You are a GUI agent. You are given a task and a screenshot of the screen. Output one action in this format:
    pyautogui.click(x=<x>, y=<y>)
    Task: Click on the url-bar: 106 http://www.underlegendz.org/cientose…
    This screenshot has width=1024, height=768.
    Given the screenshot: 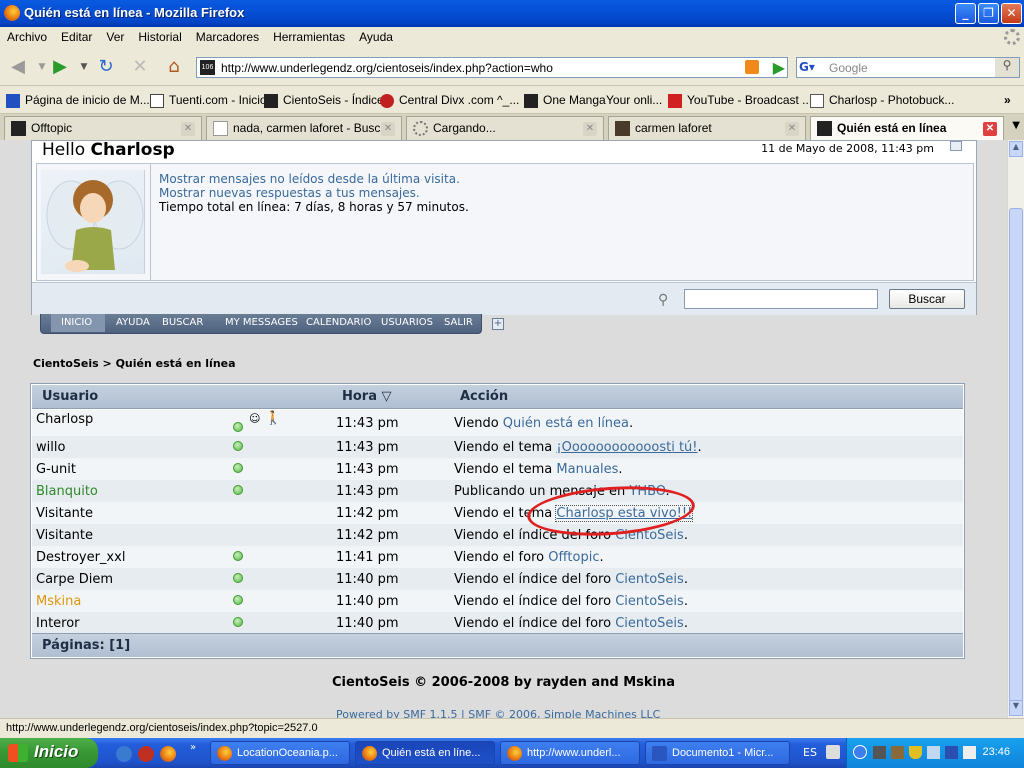 What is the action you would take?
    pyautogui.click(x=492, y=67)
    